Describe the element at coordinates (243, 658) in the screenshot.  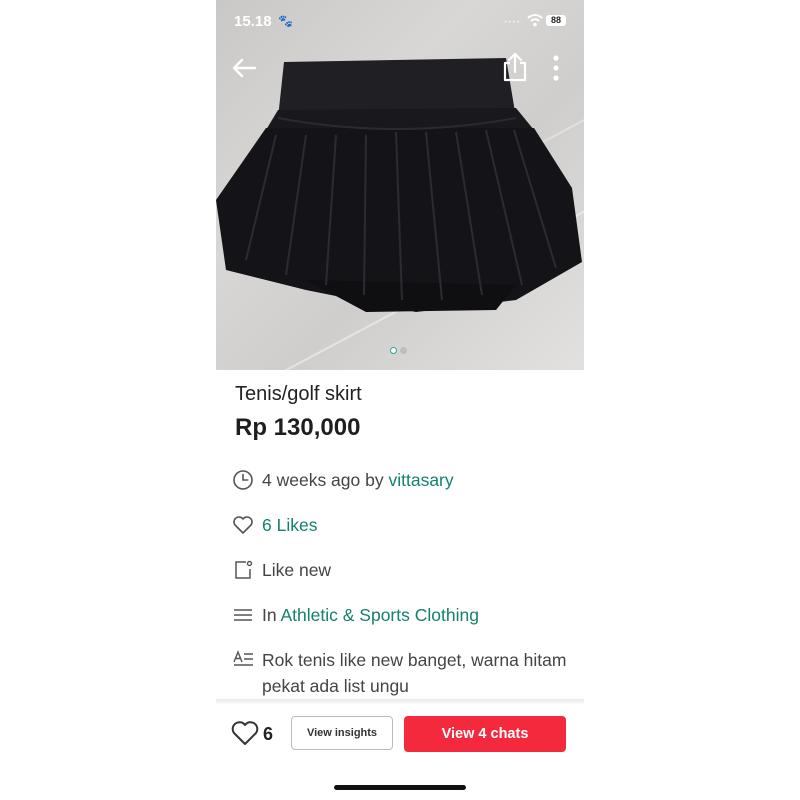
I see `text-icon` at that location.